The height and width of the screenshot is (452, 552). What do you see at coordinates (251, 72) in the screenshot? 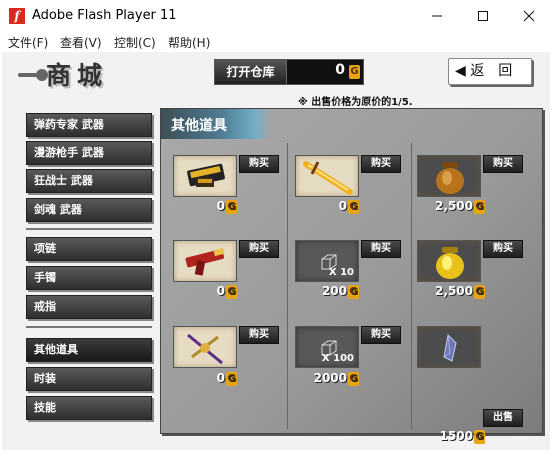
I see `open-warehouse-button: 打开仓库` at bounding box center [251, 72].